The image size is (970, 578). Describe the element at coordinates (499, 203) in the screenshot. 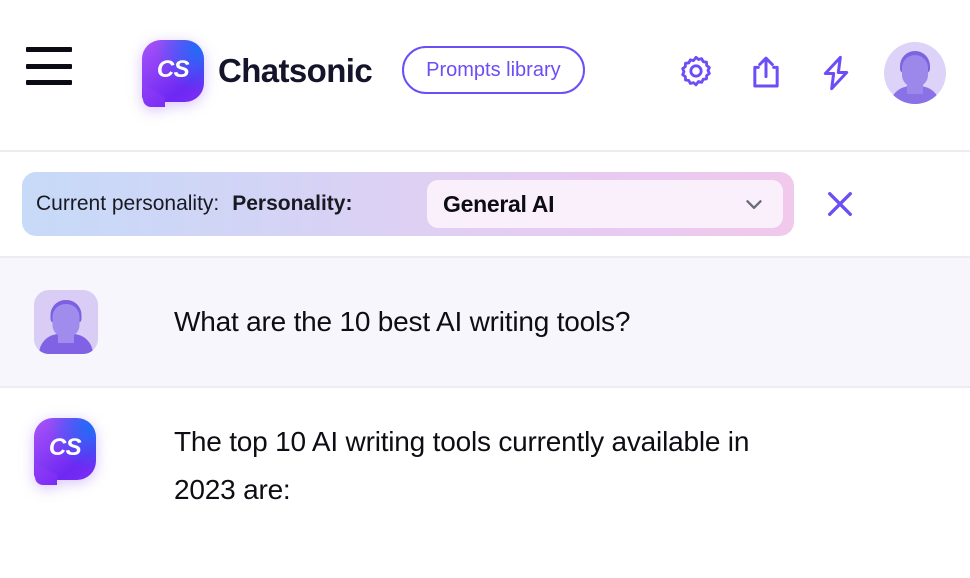

I see `personality-dropdown-value: General AI` at that location.